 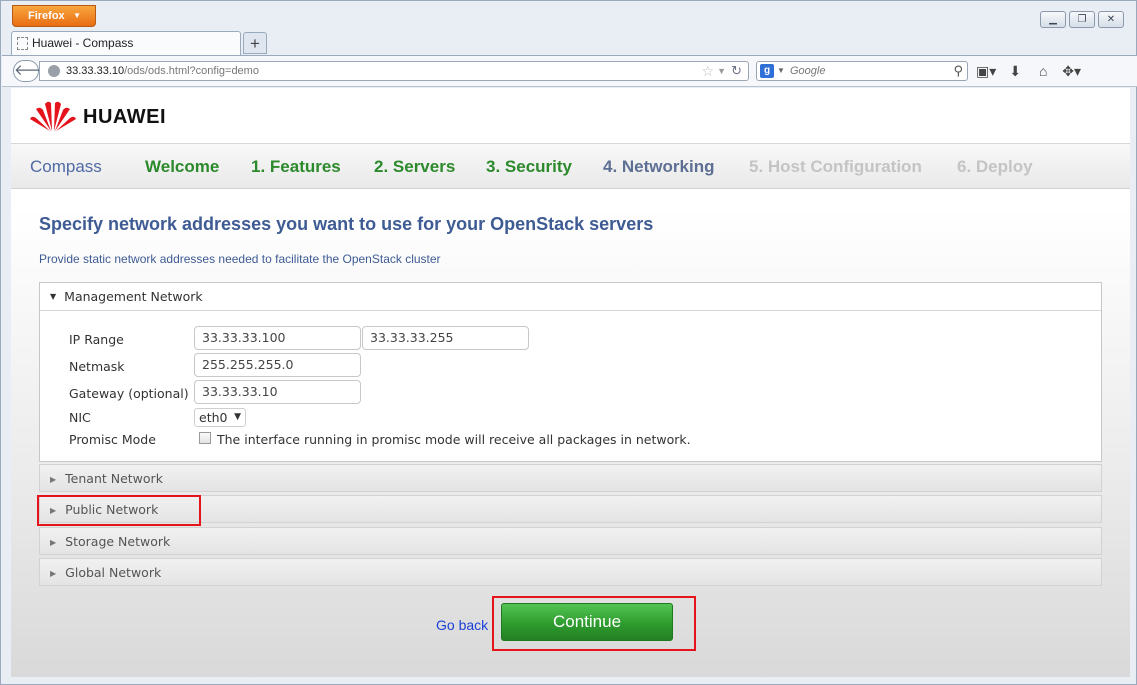 I want to click on go-back-link: Go back, so click(x=462, y=625).